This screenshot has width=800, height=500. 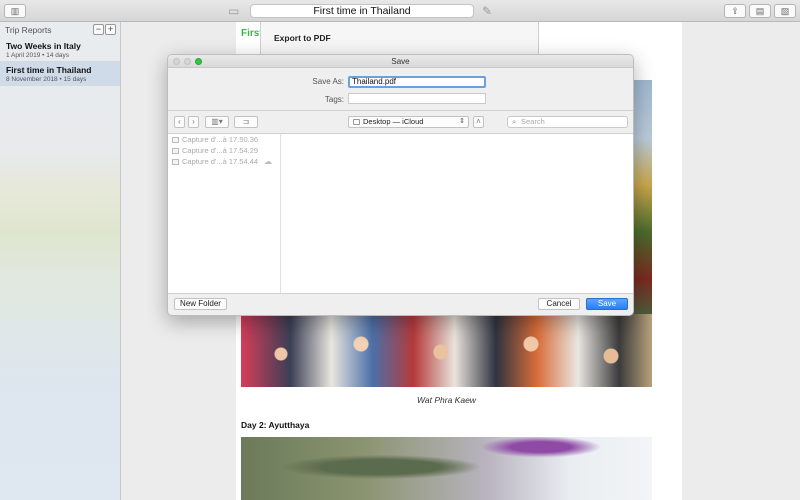 I want to click on page-layout-button: ▤, so click(x=760, y=11).